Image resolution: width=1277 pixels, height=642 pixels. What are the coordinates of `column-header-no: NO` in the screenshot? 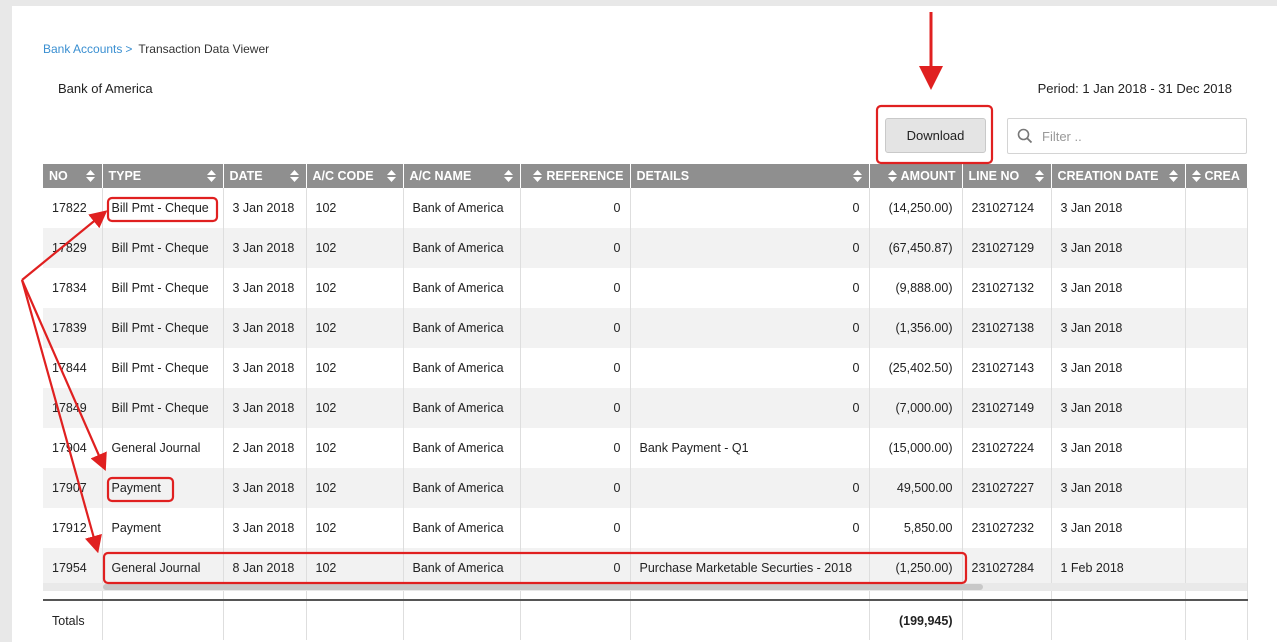 It's located at (73, 176).